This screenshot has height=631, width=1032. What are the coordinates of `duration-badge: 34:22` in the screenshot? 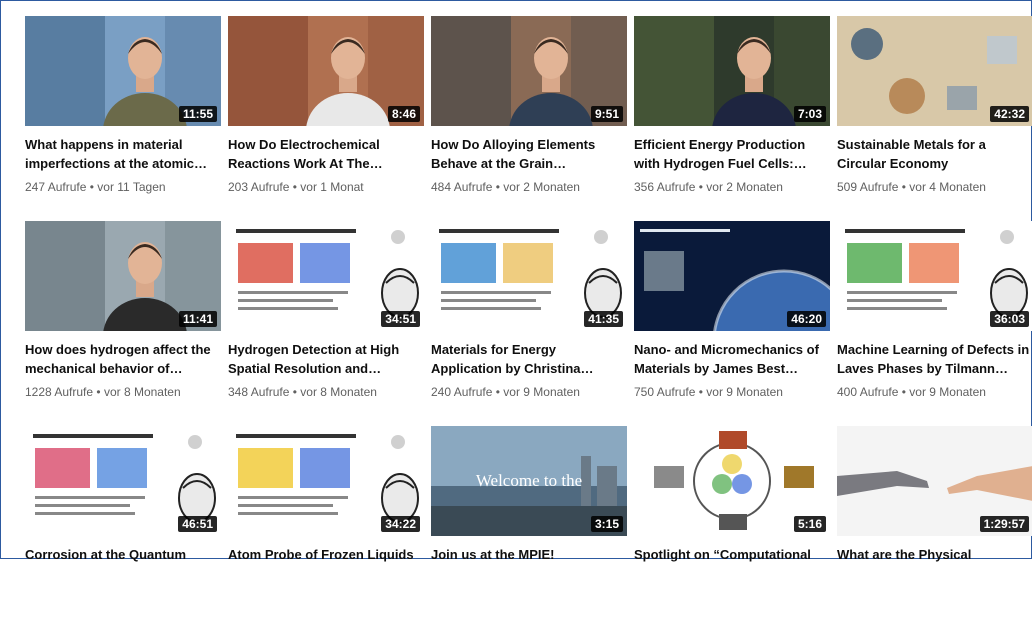 It's located at (400, 524).